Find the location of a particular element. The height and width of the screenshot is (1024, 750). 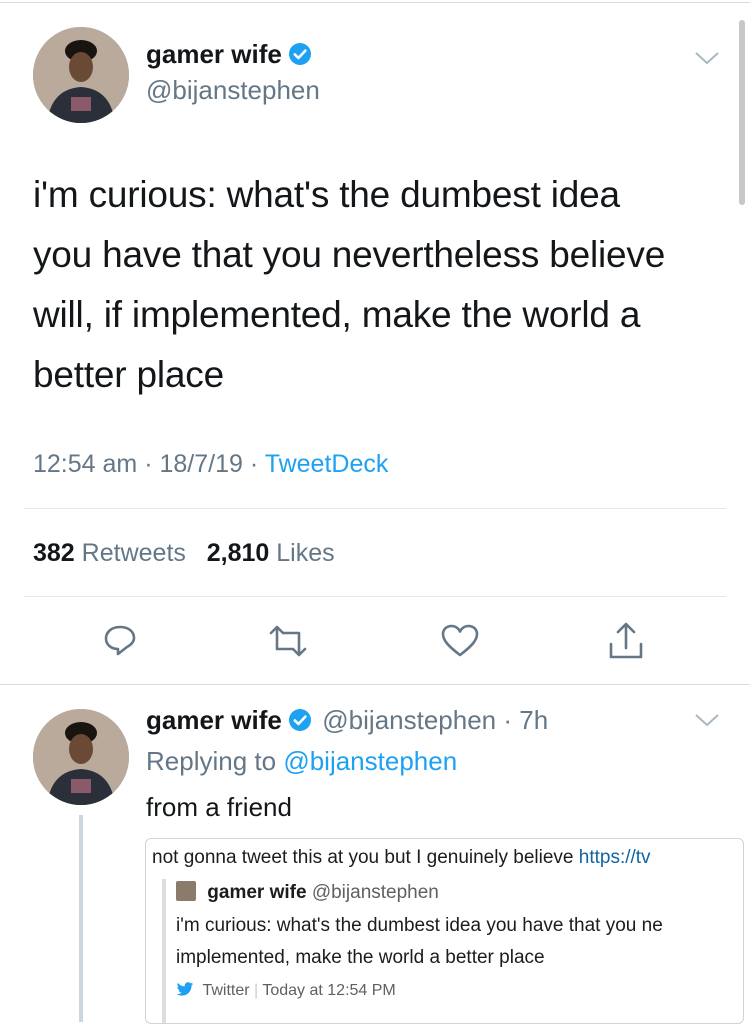

likes-count: 2,810 is located at coordinates (238, 553).